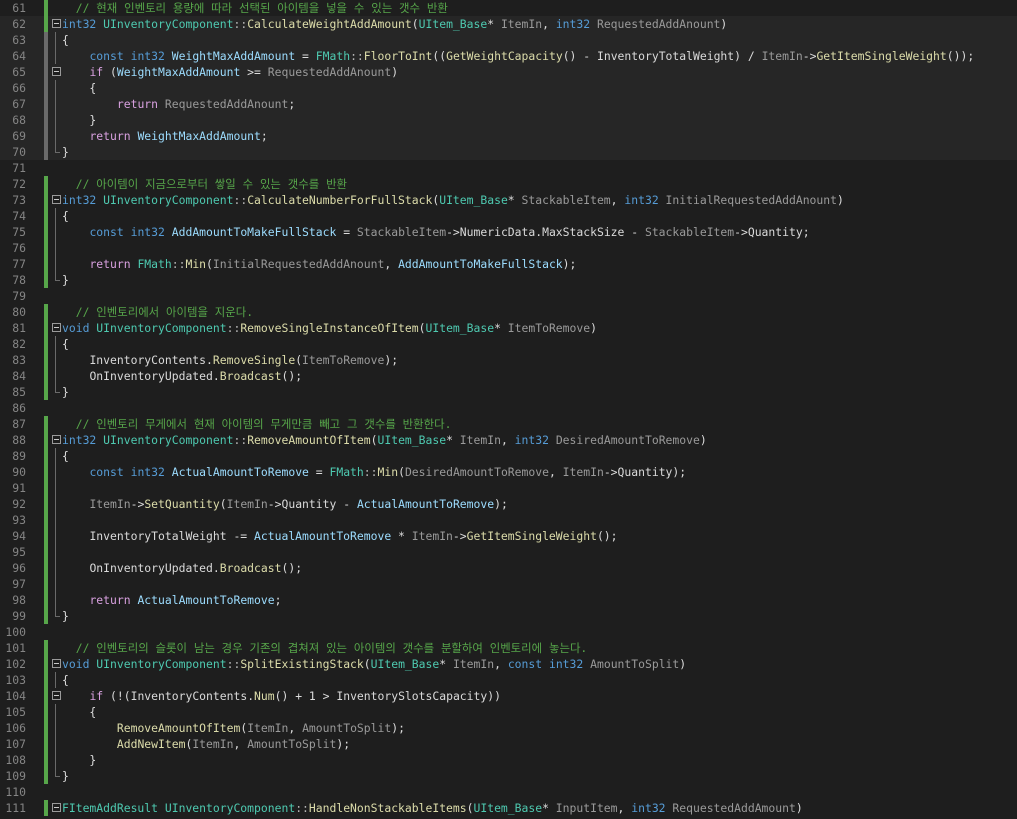 This screenshot has height=819, width=1017. What do you see at coordinates (65, 776) in the screenshot?
I see `code-text: }` at bounding box center [65, 776].